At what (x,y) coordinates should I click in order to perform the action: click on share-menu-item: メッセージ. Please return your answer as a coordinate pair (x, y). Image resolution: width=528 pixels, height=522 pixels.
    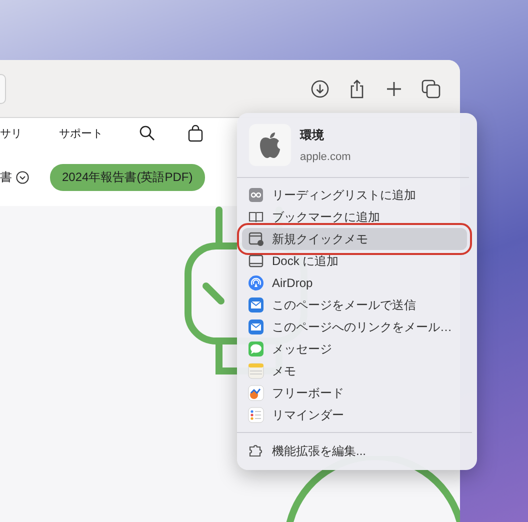
    Looking at the image, I should click on (354, 349).